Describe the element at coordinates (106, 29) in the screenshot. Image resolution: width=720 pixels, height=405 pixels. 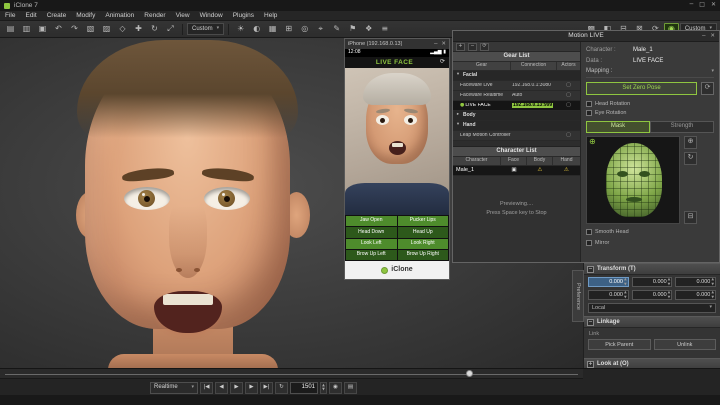
I see `paste-icon: ▨` at that location.